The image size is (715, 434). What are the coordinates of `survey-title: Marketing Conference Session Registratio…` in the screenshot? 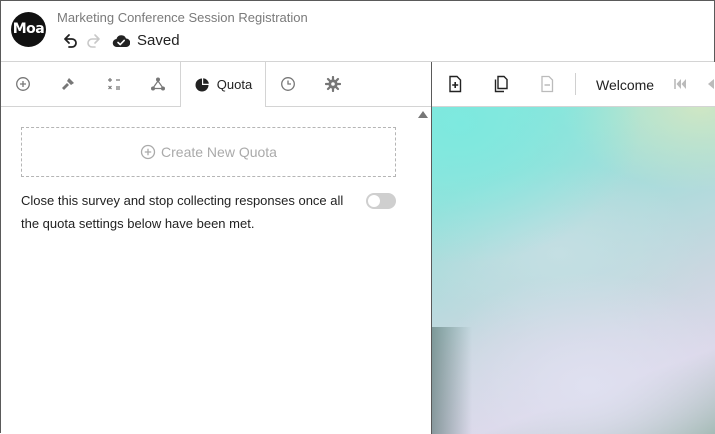 It's located at (182, 17).